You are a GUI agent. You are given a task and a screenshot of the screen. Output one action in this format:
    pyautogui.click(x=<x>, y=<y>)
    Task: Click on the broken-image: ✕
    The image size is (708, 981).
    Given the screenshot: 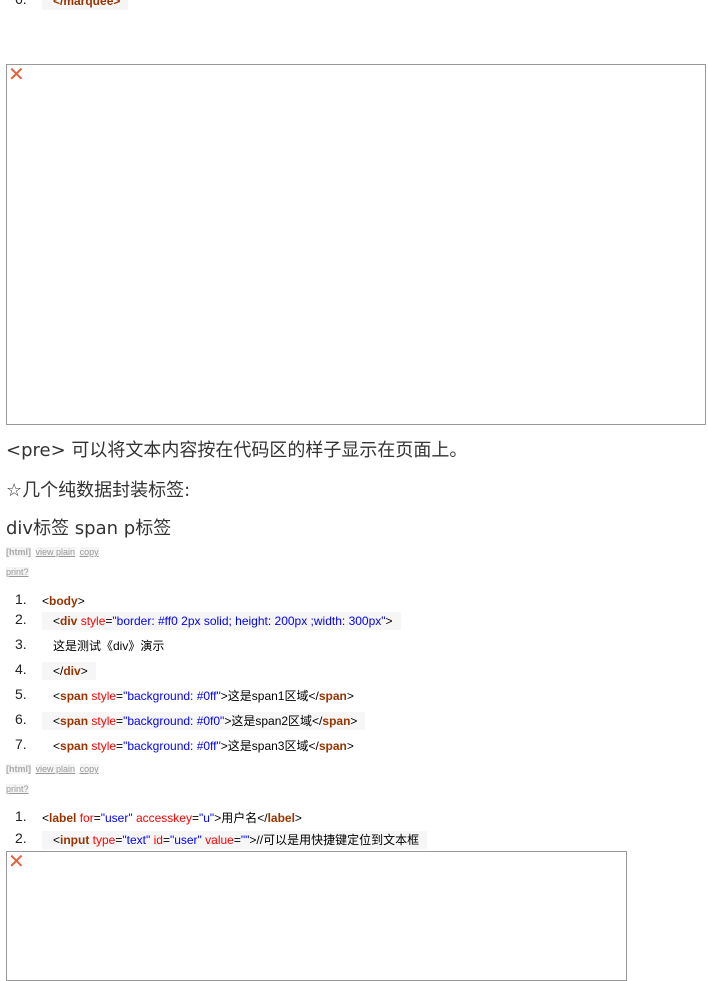 What is the action you would take?
    pyautogui.click(x=316, y=915)
    